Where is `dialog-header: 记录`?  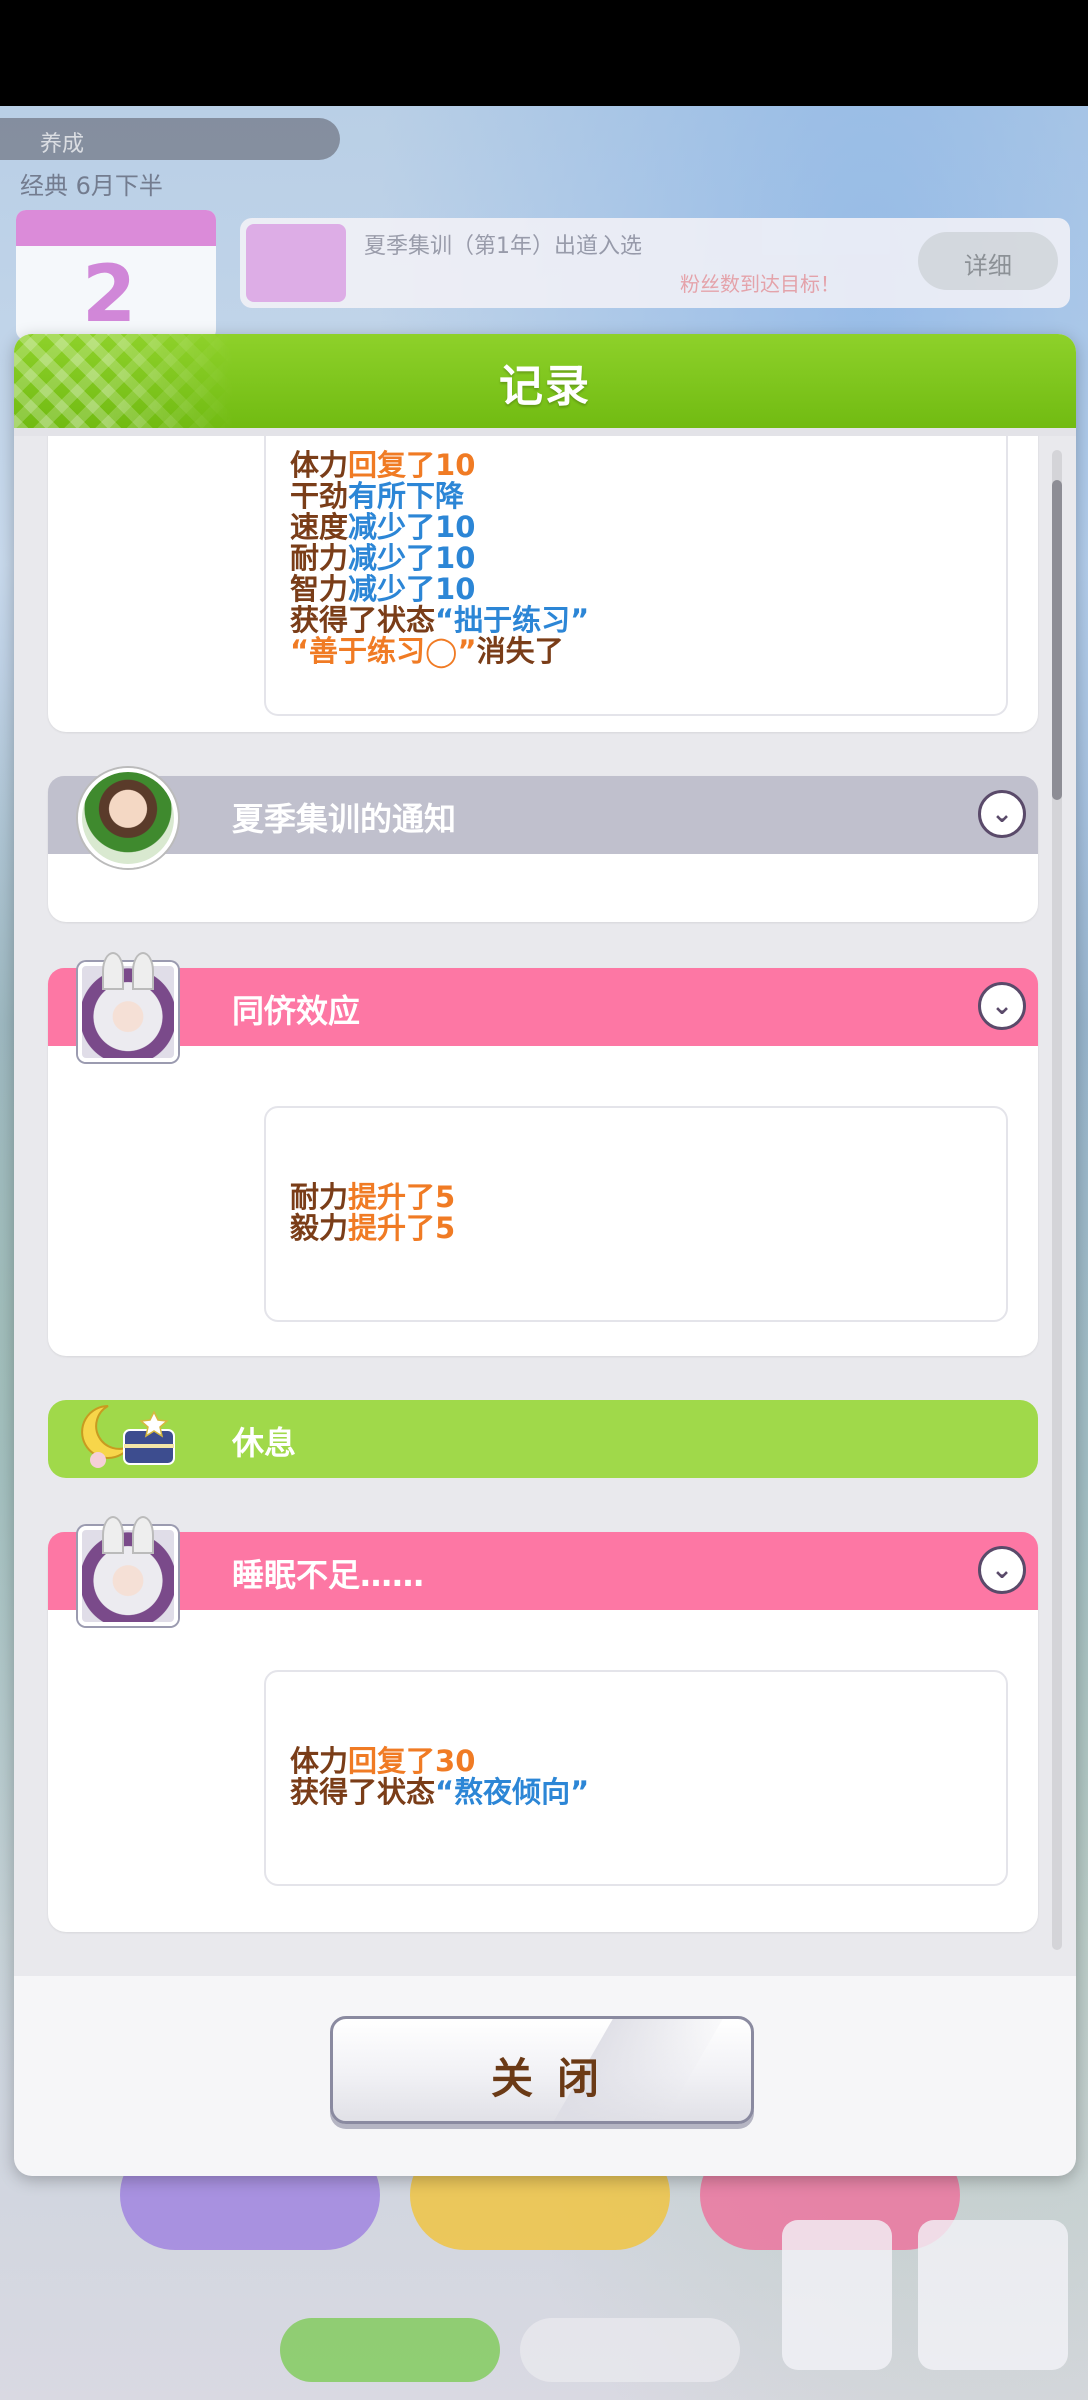
dialog-header: 记录 is located at coordinates (545, 381).